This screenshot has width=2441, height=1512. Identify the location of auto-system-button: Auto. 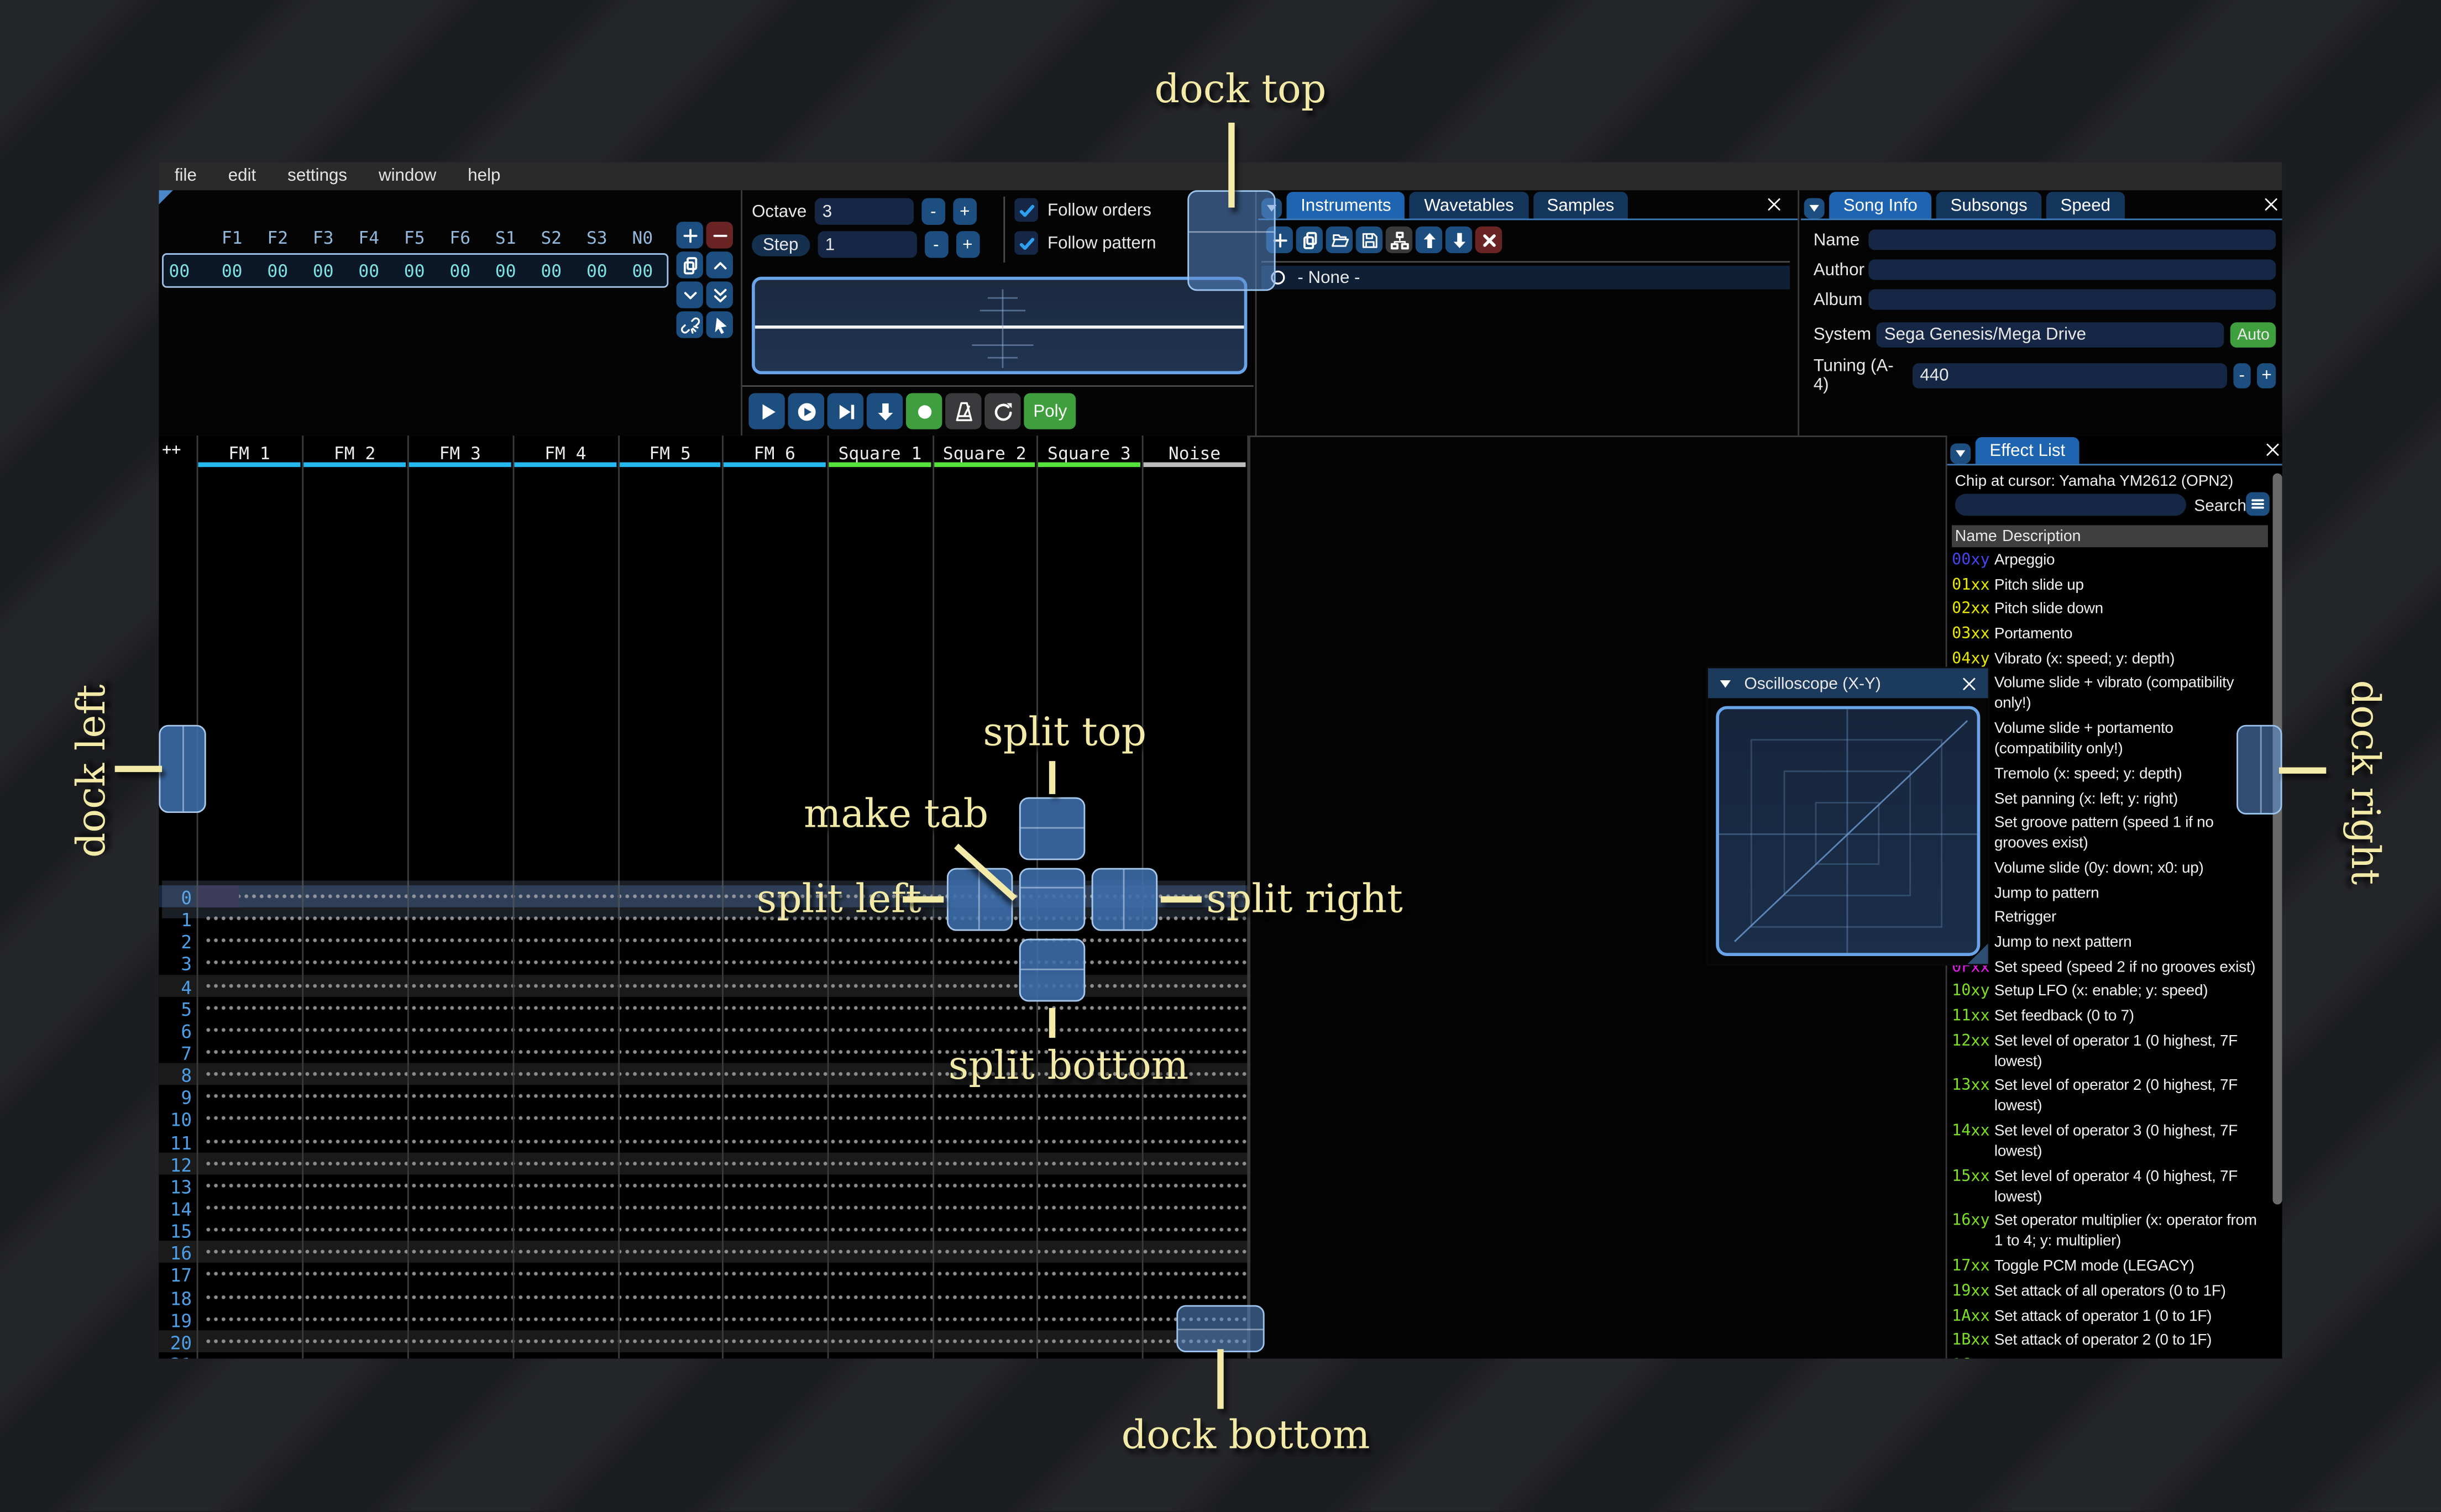
(2253, 335).